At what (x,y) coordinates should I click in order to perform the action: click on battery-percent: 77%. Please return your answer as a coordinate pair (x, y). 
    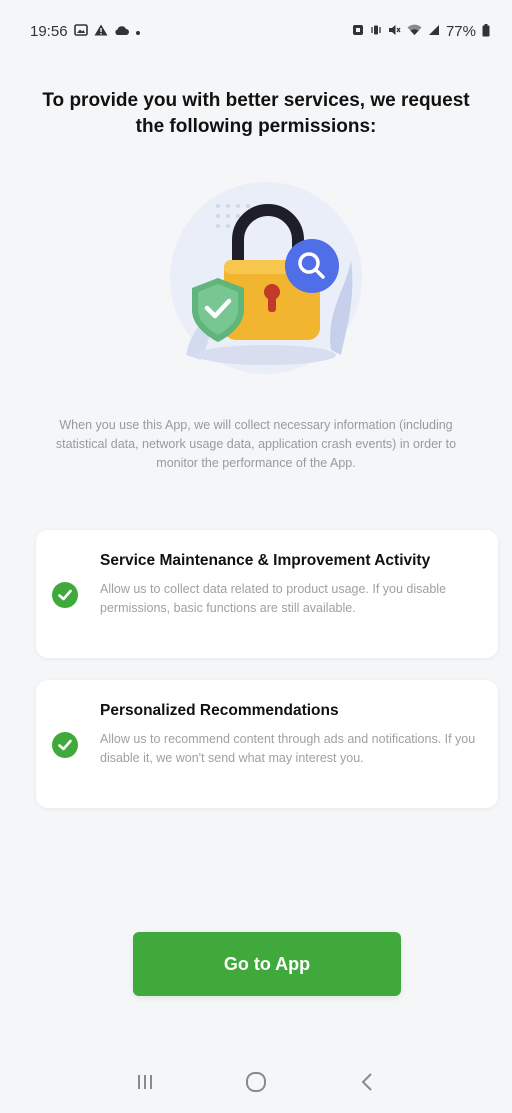
    Looking at the image, I should click on (460, 31).